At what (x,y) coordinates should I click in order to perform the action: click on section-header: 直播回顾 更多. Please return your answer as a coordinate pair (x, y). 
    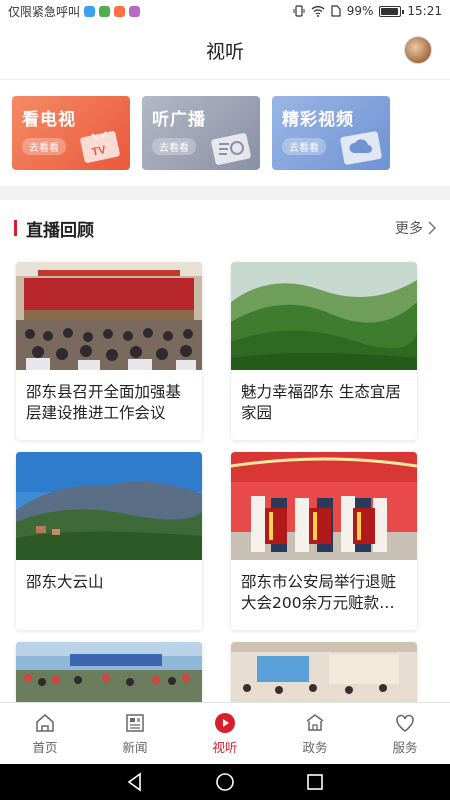
    Looking at the image, I should click on (225, 228).